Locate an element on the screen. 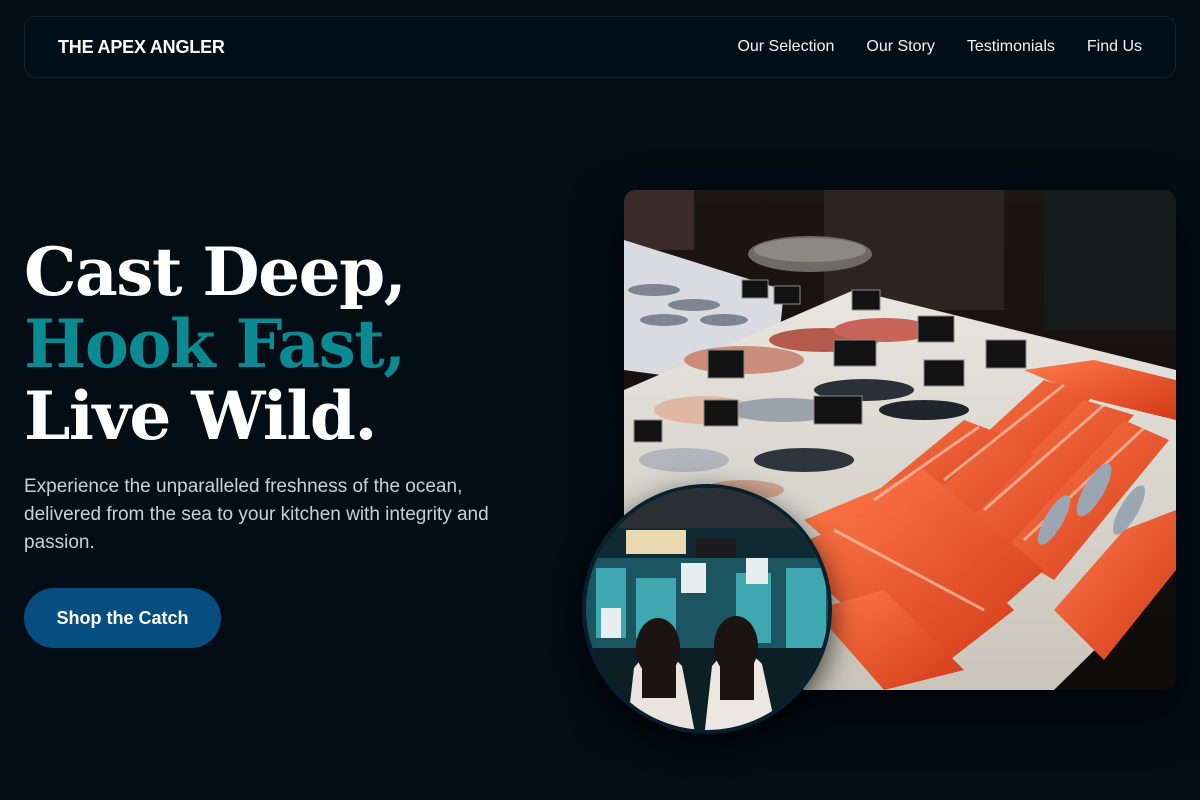 This screenshot has height=800, width=1200. hero-headline: Cast Deep, Hook Fast, Live Wild. is located at coordinates (215, 344).